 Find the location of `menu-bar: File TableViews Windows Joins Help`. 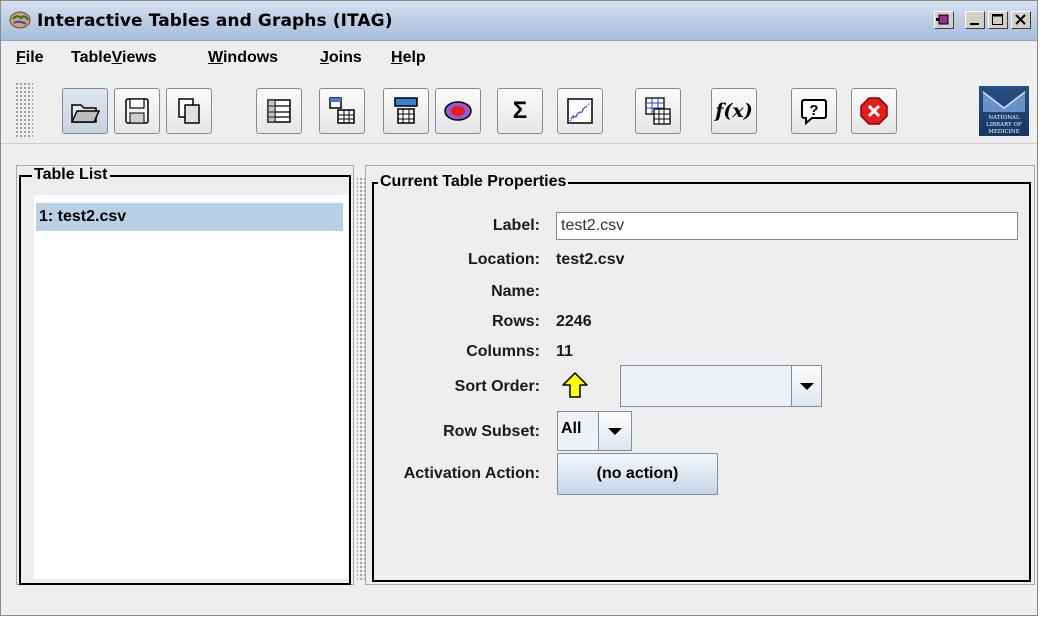

menu-bar: File TableViews Windows Joins Help is located at coordinates (519, 57).